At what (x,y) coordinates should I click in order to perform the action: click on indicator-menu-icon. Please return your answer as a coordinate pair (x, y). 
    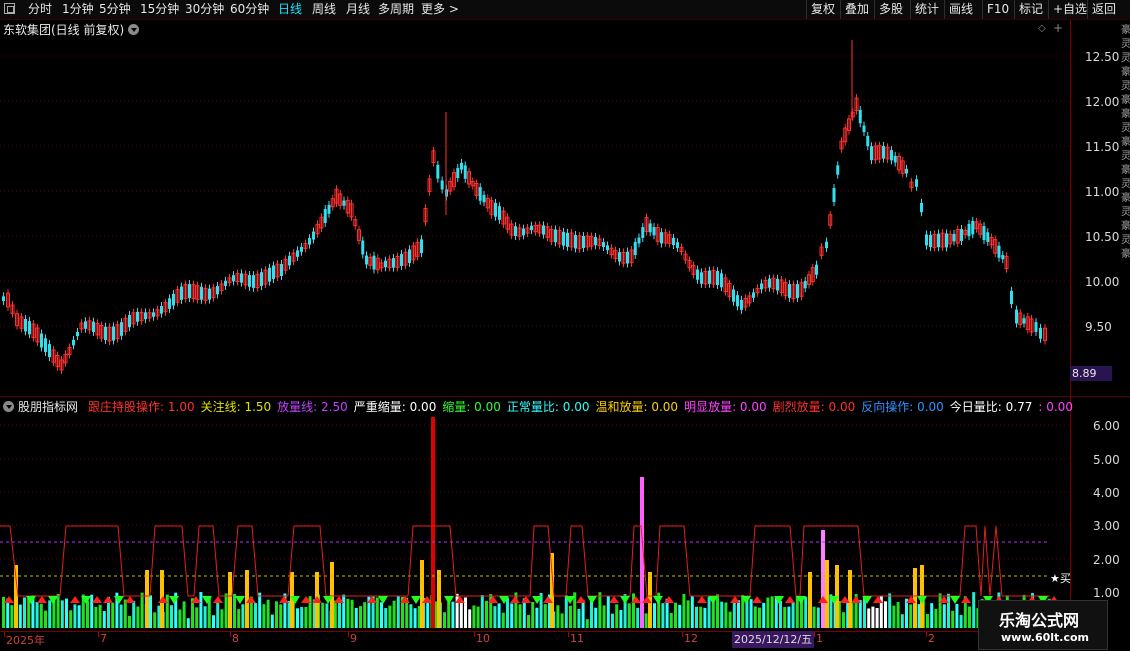
    Looking at the image, I should click on (8, 406).